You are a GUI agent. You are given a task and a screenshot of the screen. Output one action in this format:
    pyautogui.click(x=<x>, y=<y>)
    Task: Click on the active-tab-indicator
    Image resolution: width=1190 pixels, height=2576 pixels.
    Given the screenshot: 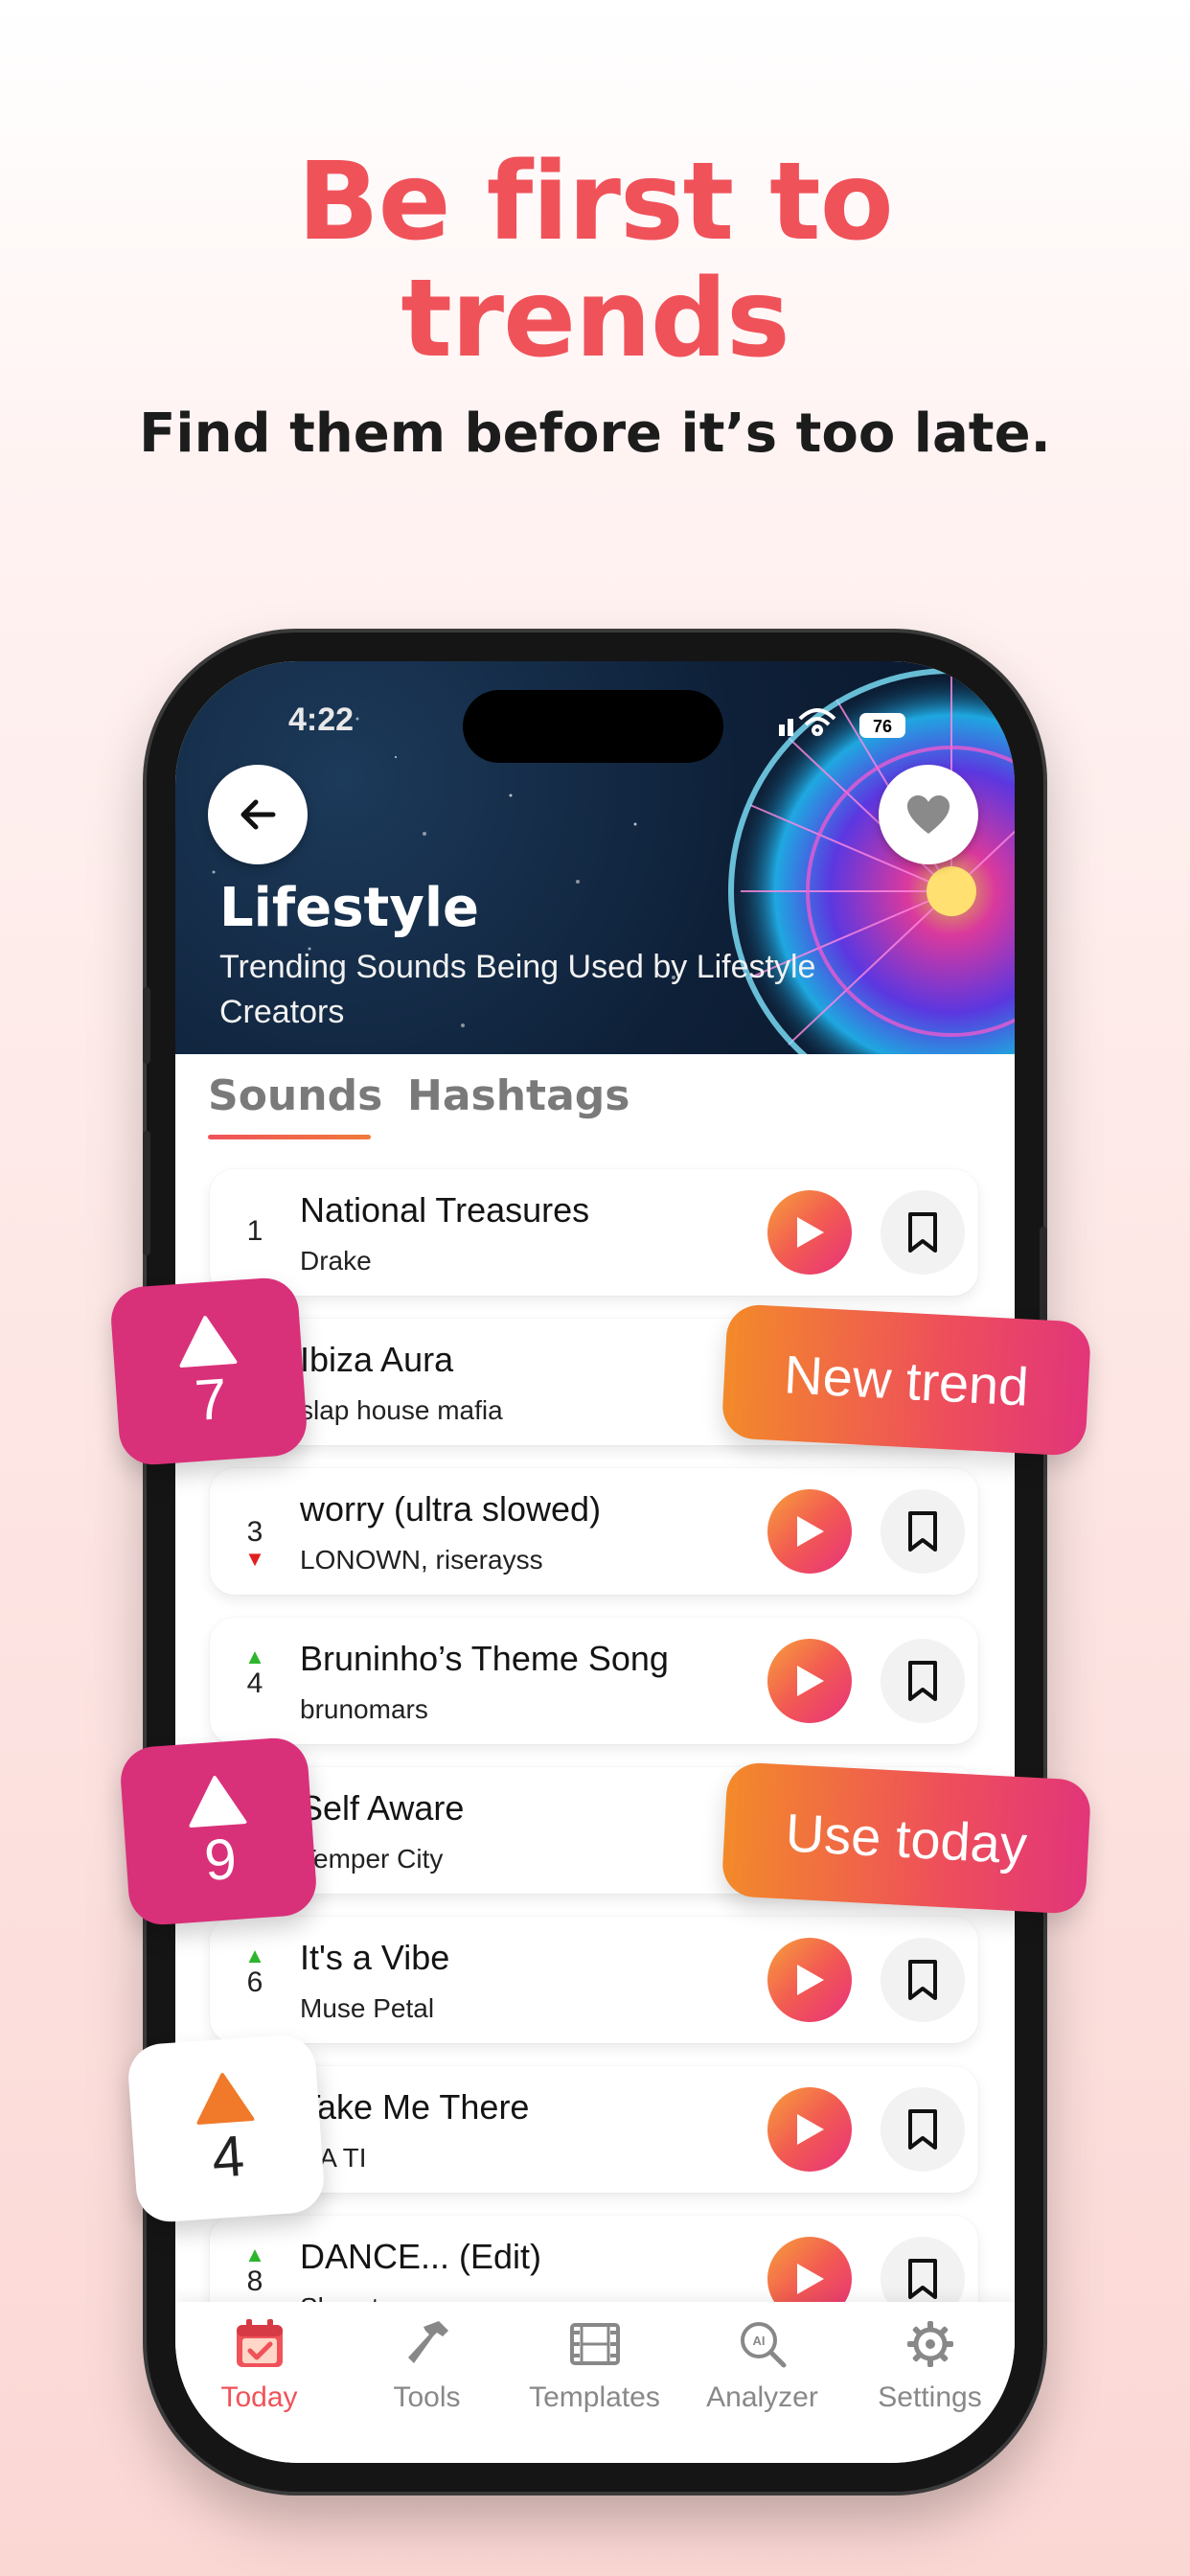 What is the action you would take?
    pyautogui.click(x=289, y=1137)
    